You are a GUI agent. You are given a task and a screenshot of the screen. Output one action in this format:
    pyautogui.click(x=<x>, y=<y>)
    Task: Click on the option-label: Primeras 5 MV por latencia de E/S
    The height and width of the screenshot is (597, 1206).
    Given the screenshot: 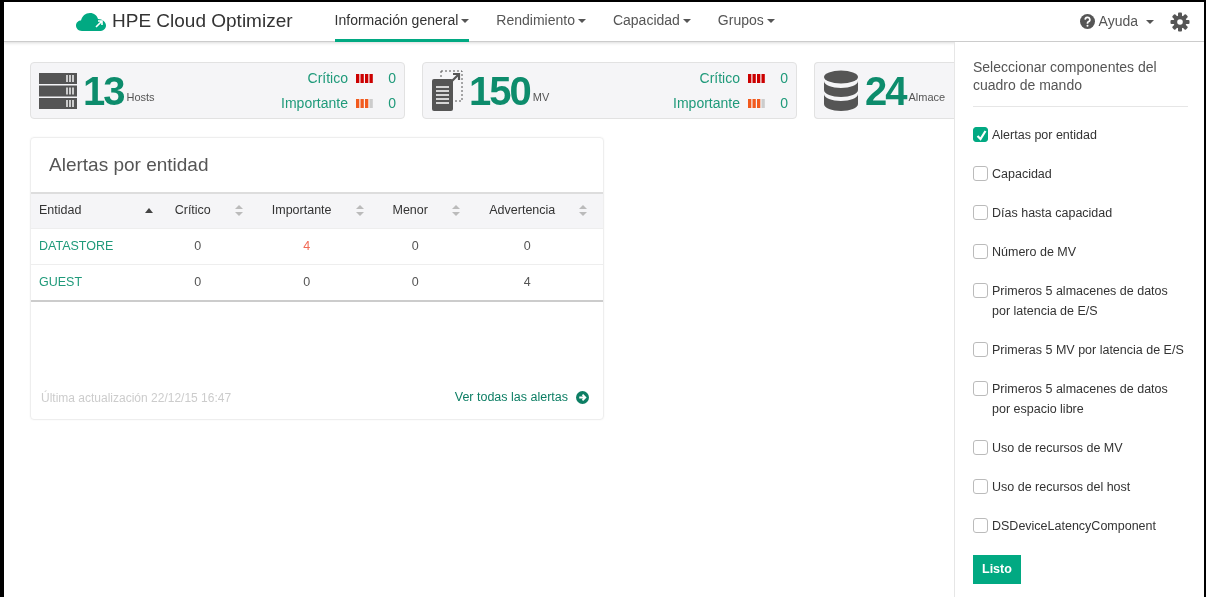 What is the action you would take?
    pyautogui.click(x=1088, y=350)
    